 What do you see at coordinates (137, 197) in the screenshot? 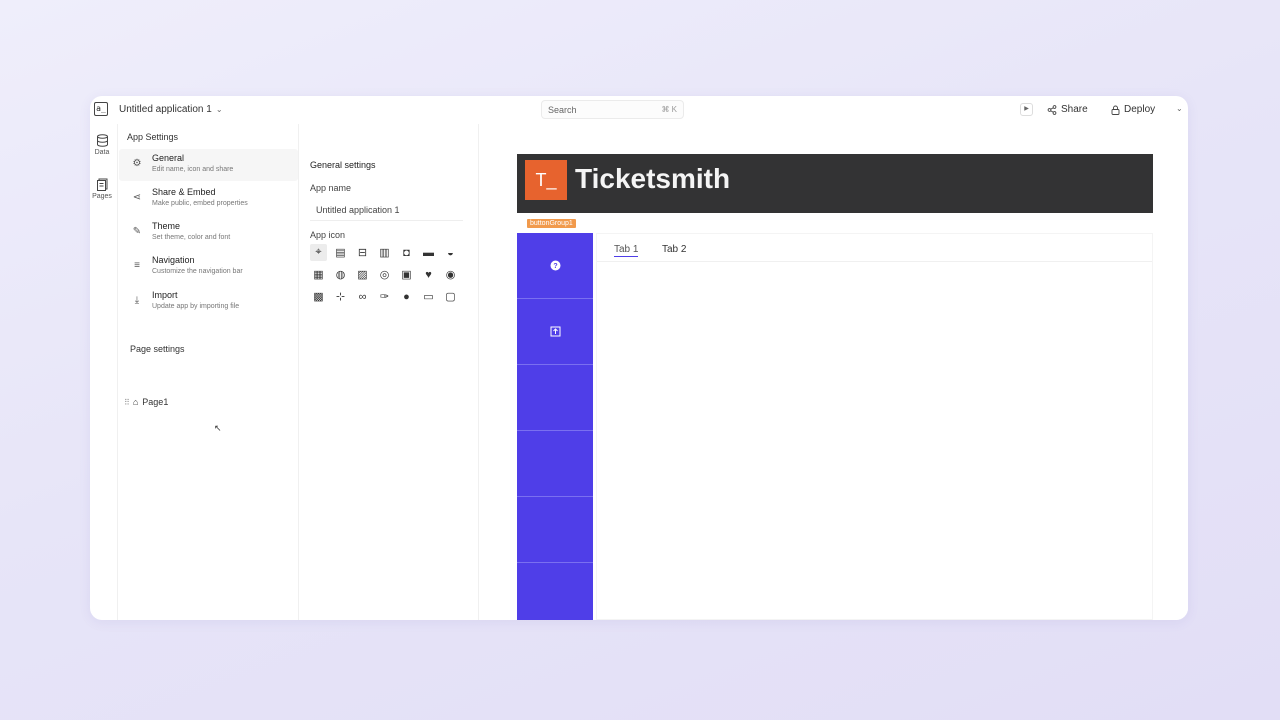
I see `share-icon: ⋖` at bounding box center [137, 197].